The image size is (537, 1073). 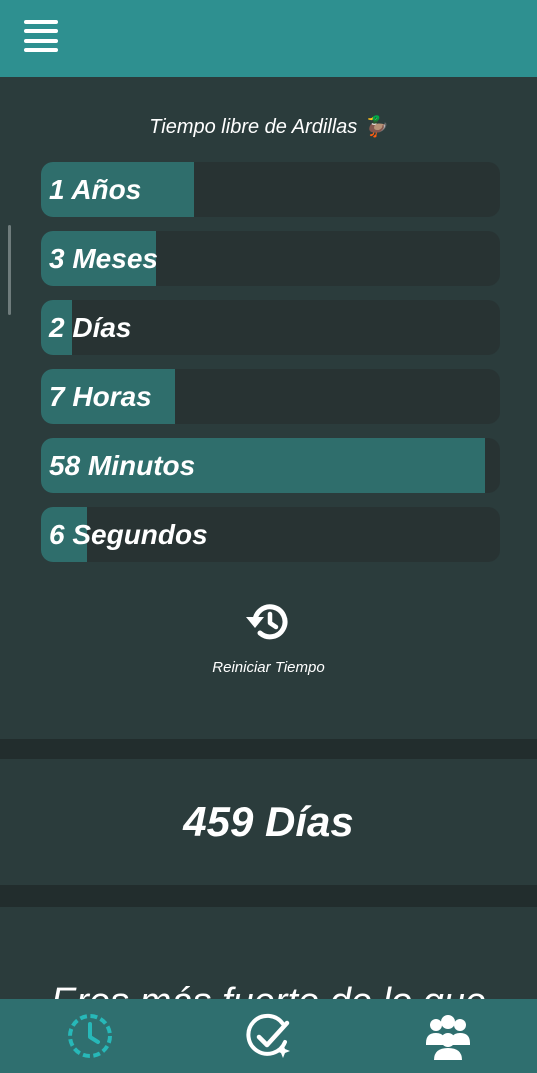 What do you see at coordinates (268, 127) in the screenshot?
I see `timer-subtitle: Tiempo libre de Ardillas 🦆` at bounding box center [268, 127].